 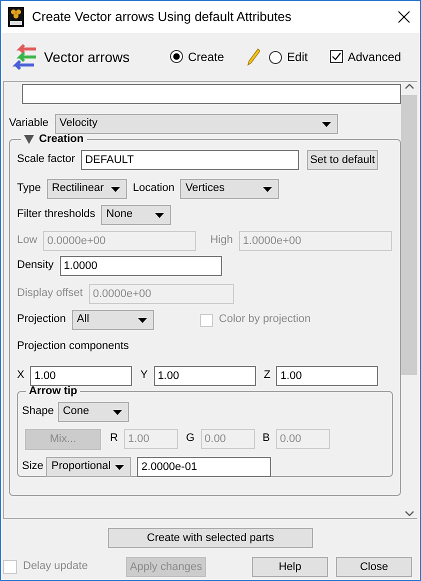 I want to click on radio-label: Edit, so click(x=297, y=57).